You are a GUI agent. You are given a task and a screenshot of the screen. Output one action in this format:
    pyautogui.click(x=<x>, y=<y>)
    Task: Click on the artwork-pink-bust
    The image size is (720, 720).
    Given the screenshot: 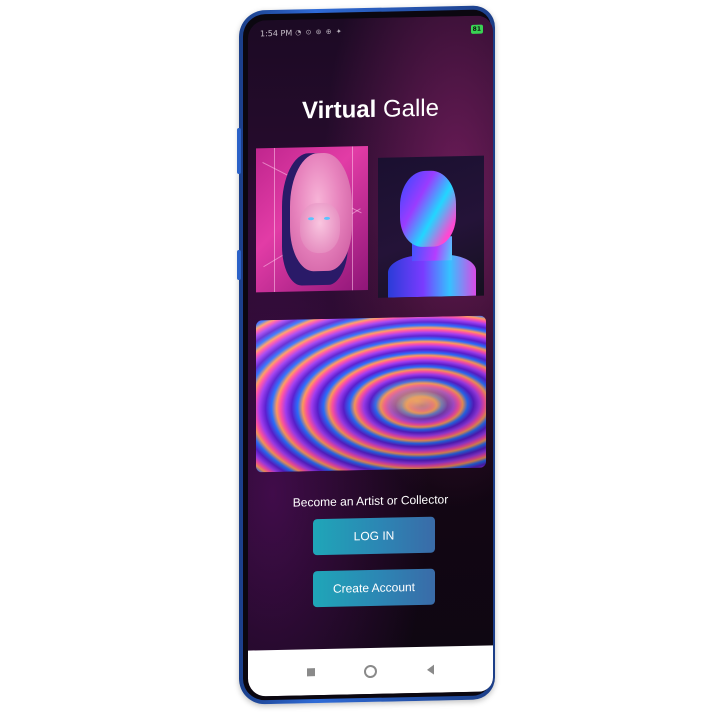 What is the action you would take?
    pyautogui.click(x=312, y=219)
    